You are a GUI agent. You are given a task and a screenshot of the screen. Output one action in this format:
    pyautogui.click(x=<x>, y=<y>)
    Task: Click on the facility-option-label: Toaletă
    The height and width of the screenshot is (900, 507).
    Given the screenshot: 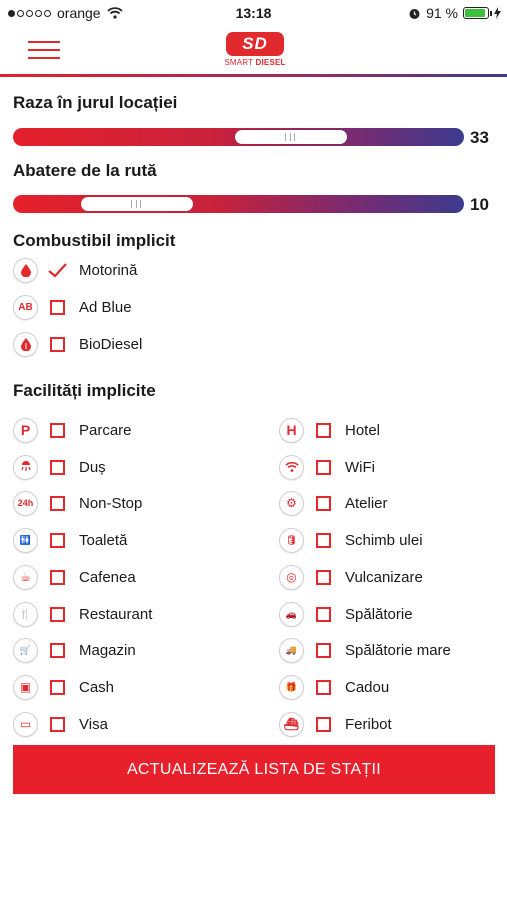 What is the action you would take?
    pyautogui.click(x=103, y=540)
    